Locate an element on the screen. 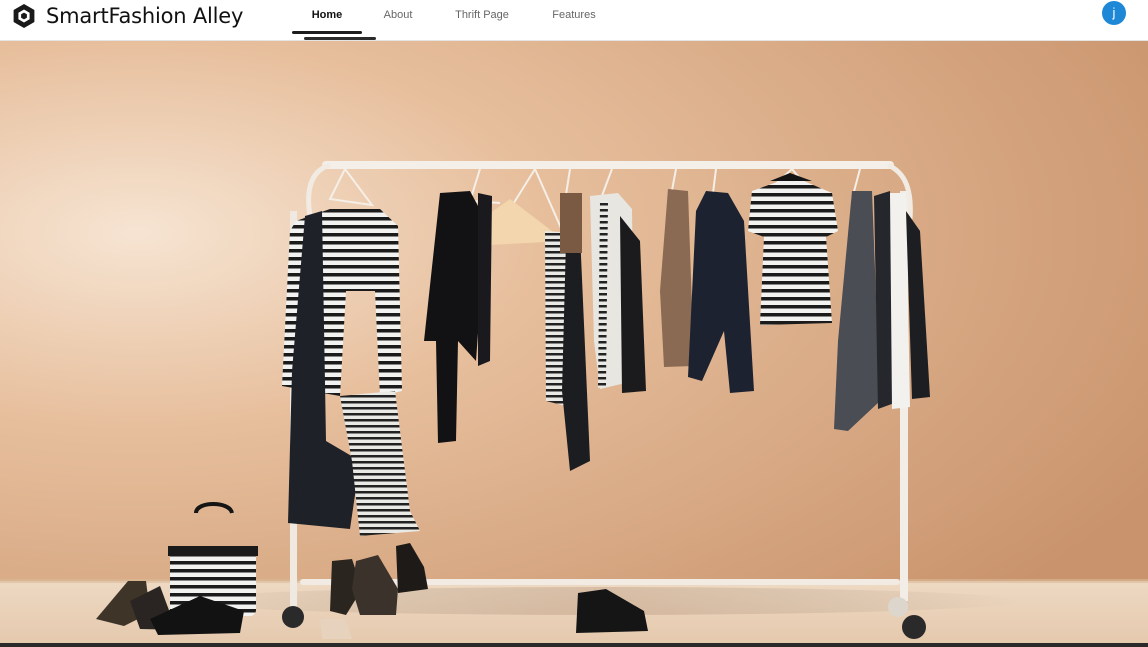 This screenshot has height=647, width=1148. active-tab-indicator-shadow is located at coordinates (340, 38).